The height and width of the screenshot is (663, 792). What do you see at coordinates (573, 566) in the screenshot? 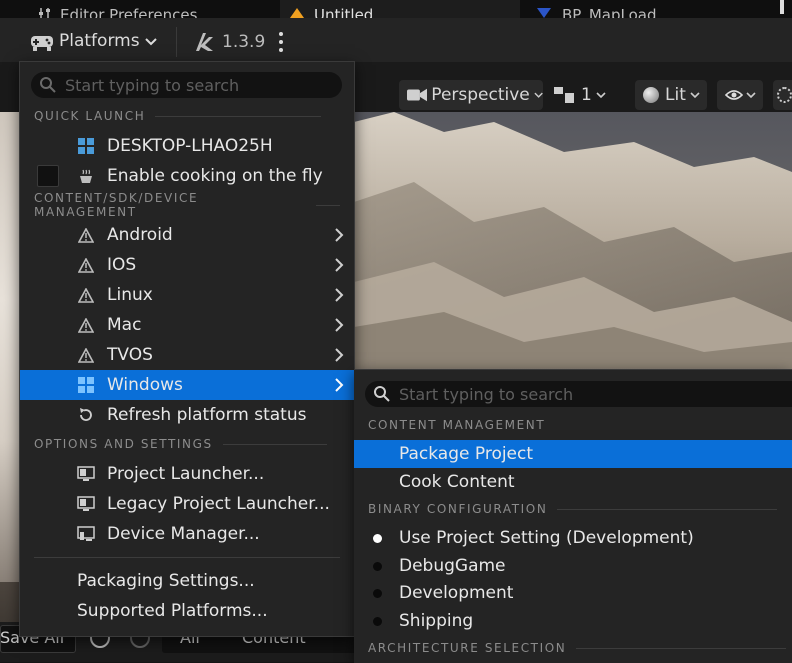
I see `menu-item-debuggame: DebugGame` at bounding box center [573, 566].